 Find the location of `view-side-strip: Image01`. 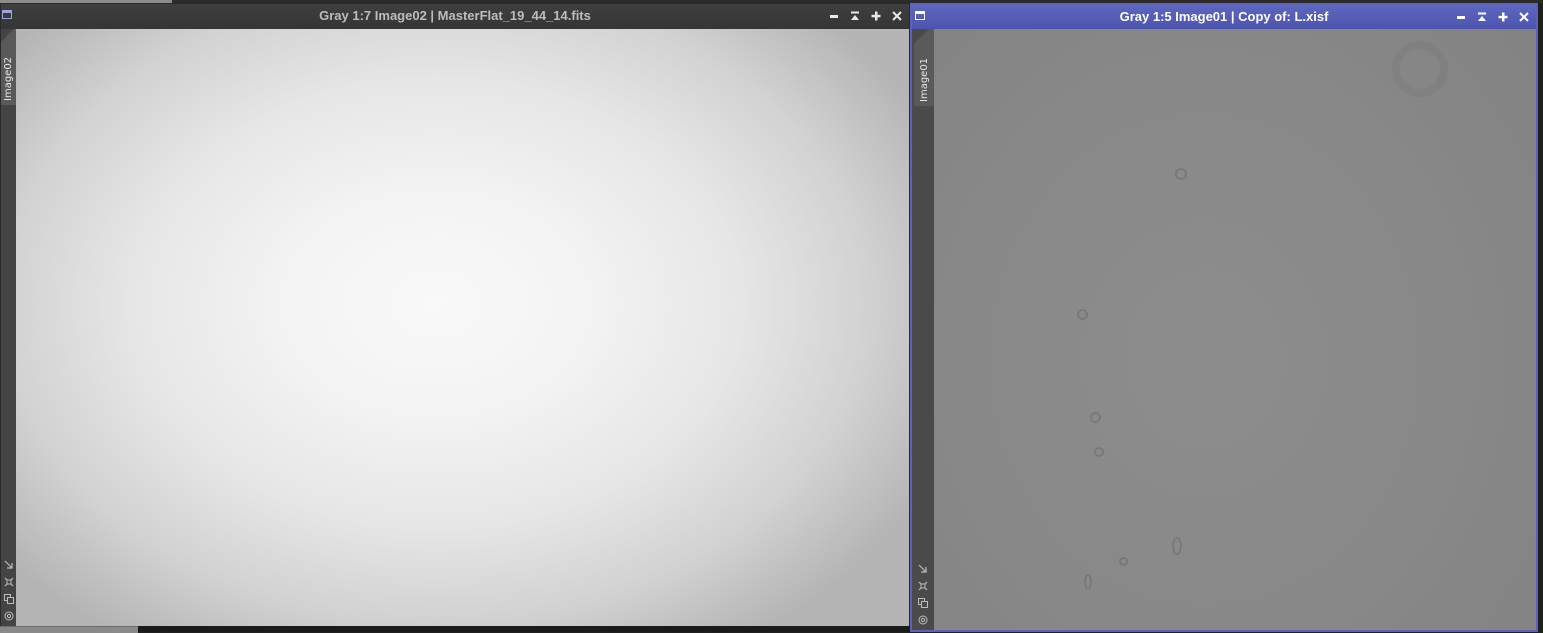

view-side-strip: Image01 is located at coordinates (923, 329).